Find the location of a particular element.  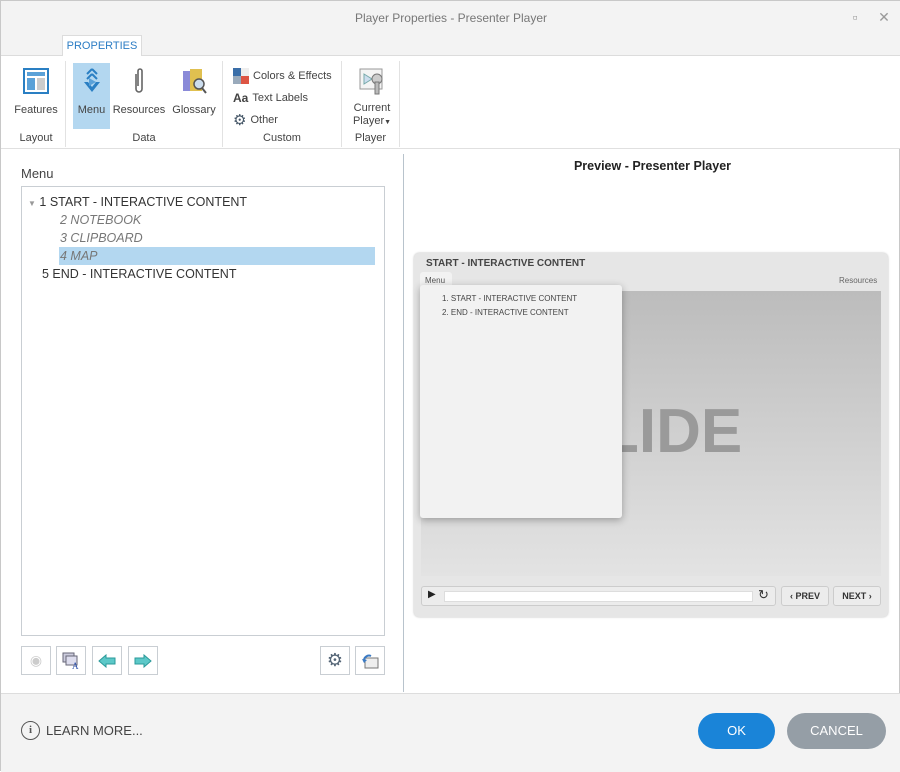

features-button: Features is located at coordinates (36, 96).